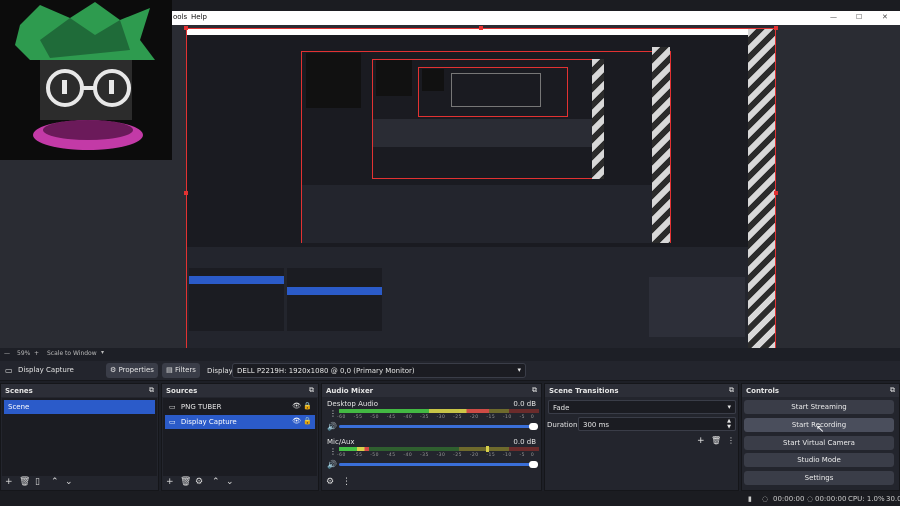 This screenshot has height=506, width=900. Describe the element at coordinates (885, 17) in the screenshot. I see `close-icon: ✕` at that location.